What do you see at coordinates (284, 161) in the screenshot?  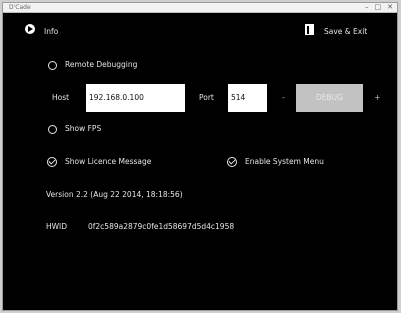 I see `enable-menu-label: Enable System Menu` at bounding box center [284, 161].